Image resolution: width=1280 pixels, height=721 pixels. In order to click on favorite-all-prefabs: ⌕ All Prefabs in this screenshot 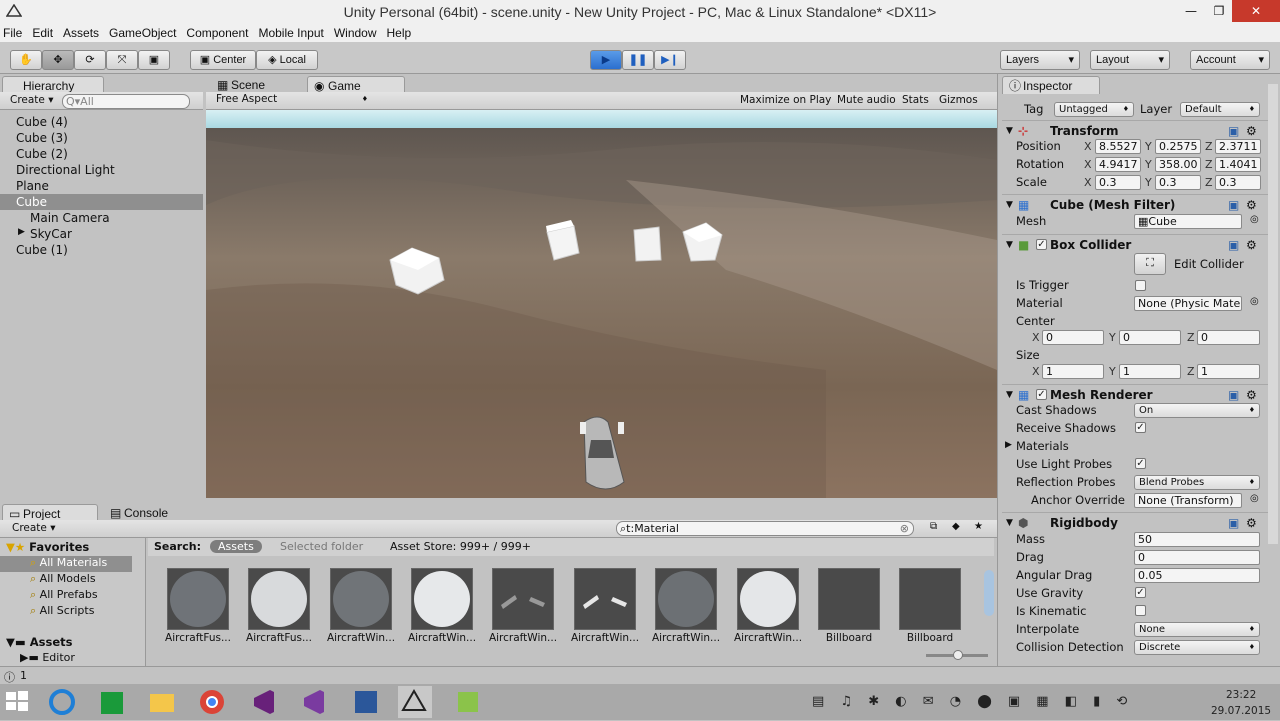, I will do `click(64, 595)`.